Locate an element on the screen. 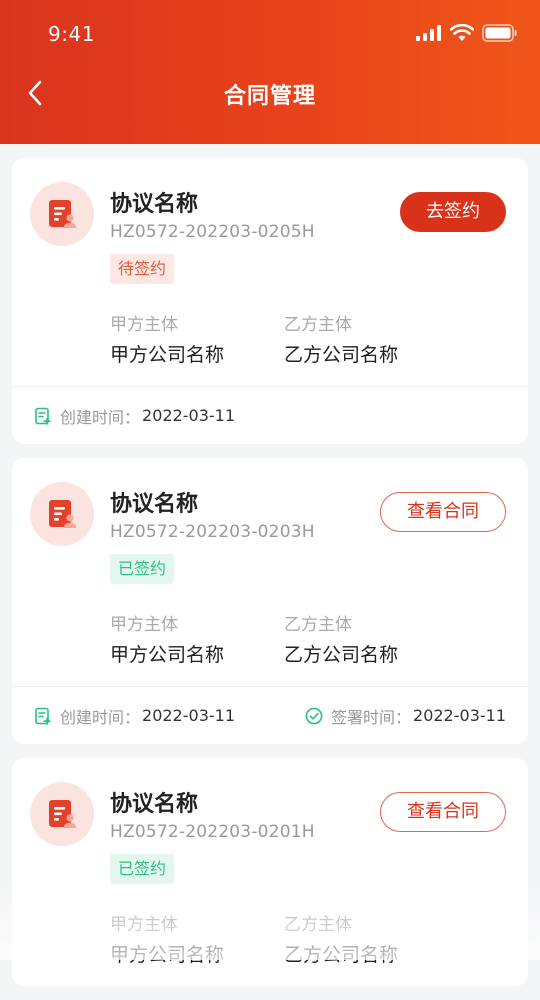 The width and height of the screenshot is (540, 1000). status-time: 9:41 is located at coordinates (71, 34).